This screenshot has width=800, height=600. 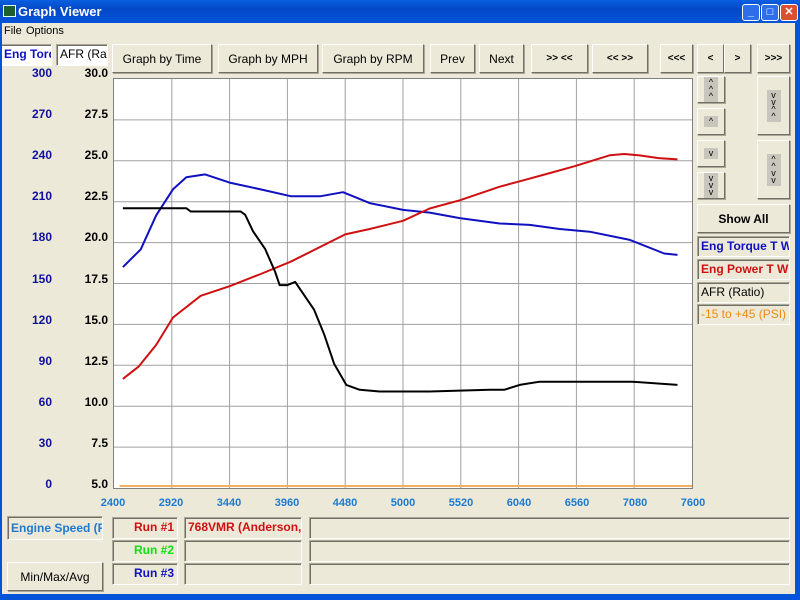 I want to click on left-axis-channel: Eng Torq, so click(x=26, y=55).